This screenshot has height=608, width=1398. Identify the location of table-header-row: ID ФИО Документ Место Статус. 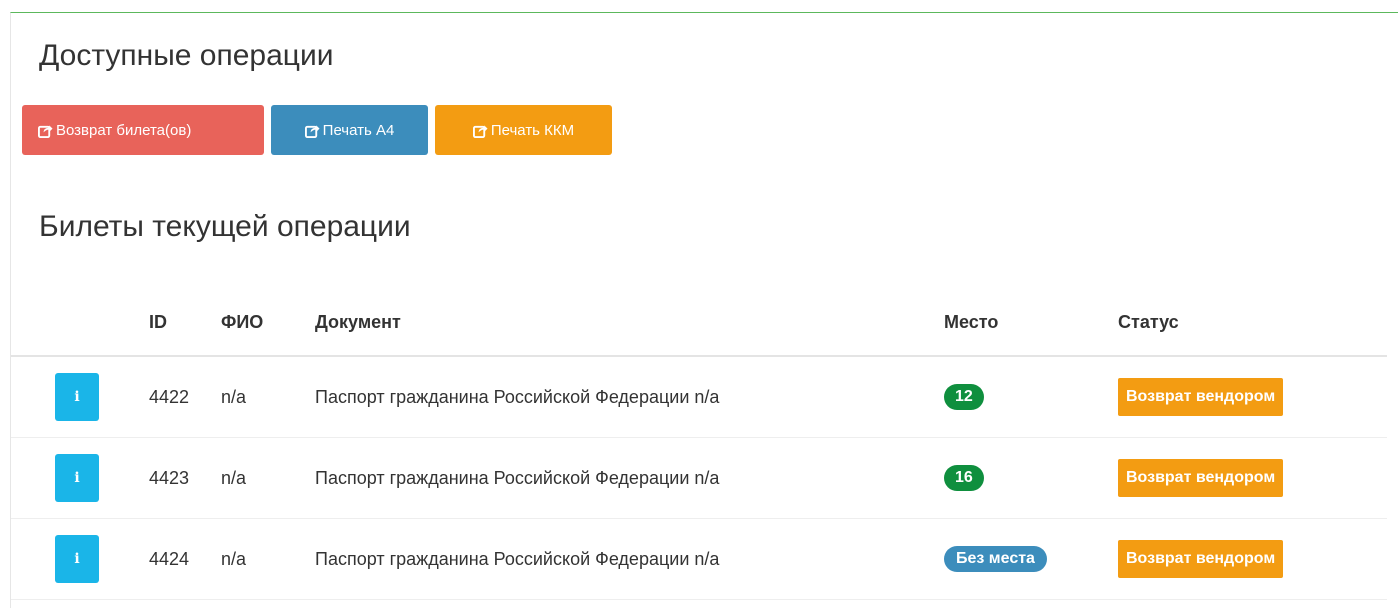
(699, 323).